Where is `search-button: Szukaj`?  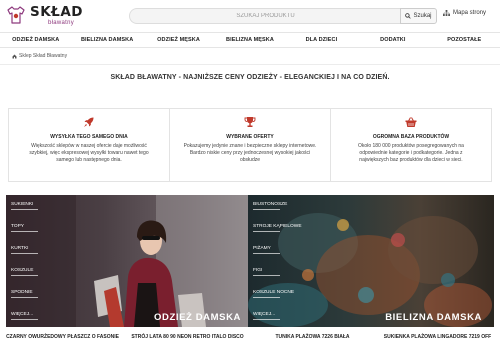 search-button: Szukaj is located at coordinates (418, 16).